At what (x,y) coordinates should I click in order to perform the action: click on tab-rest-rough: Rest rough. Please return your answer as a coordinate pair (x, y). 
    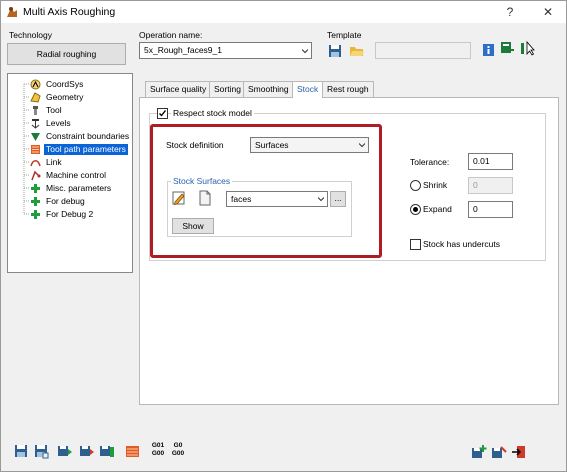
    Looking at the image, I should click on (348, 89).